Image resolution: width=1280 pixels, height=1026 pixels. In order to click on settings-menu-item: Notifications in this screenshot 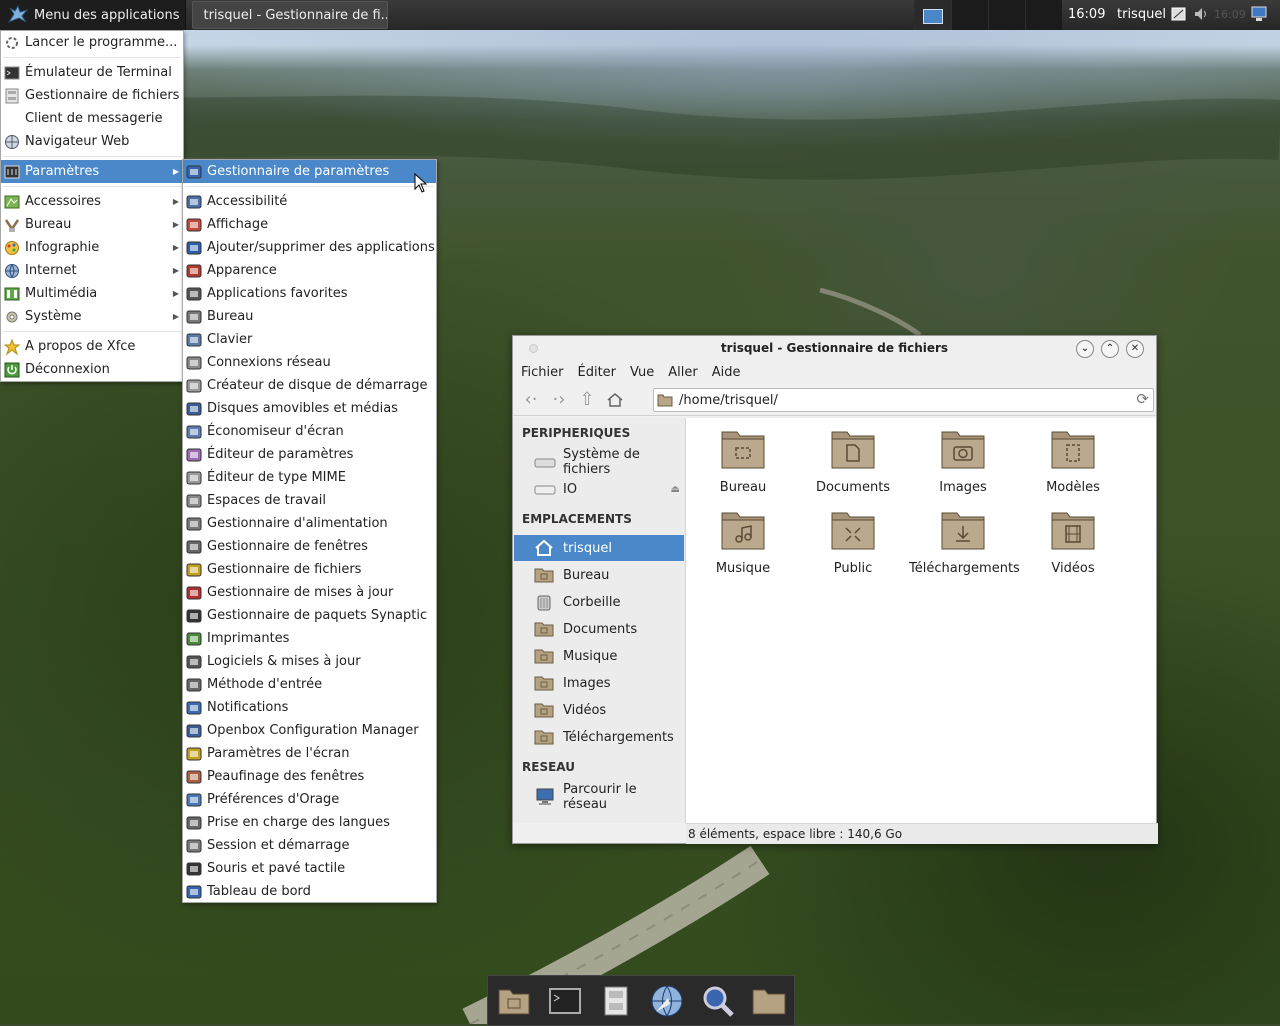, I will do `click(309, 707)`.